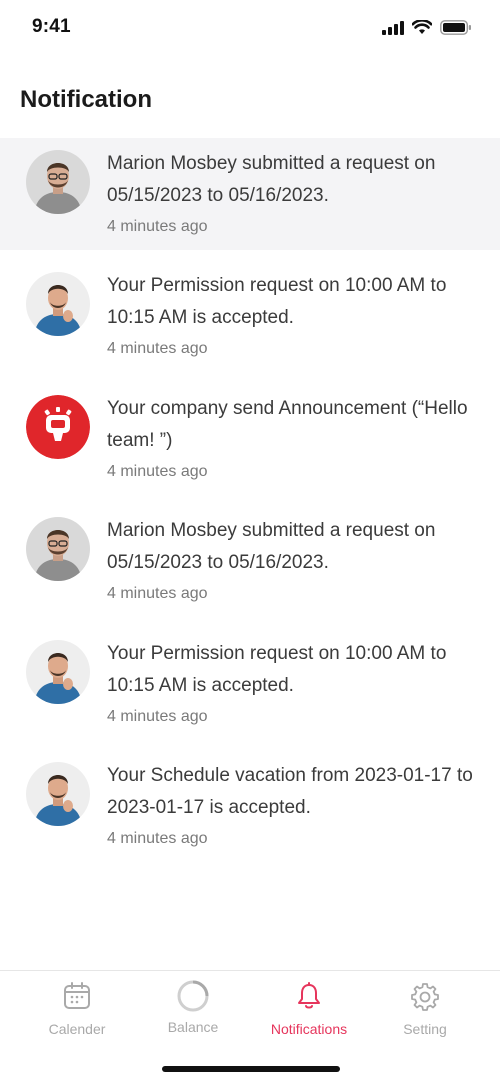  I want to click on tab-calender: Calender, so click(77, 1009).